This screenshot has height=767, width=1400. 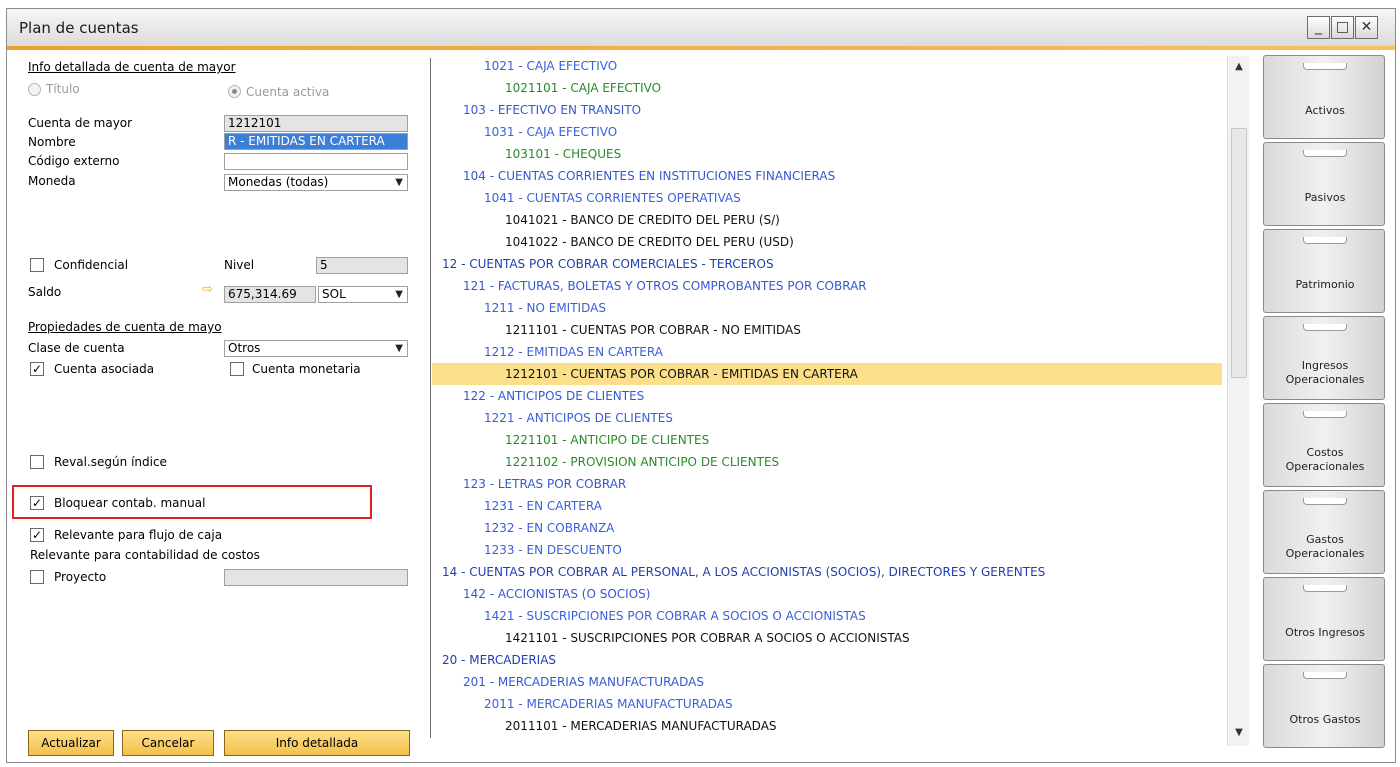 I want to click on nivel-label: Nivel, so click(x=239, y=265).